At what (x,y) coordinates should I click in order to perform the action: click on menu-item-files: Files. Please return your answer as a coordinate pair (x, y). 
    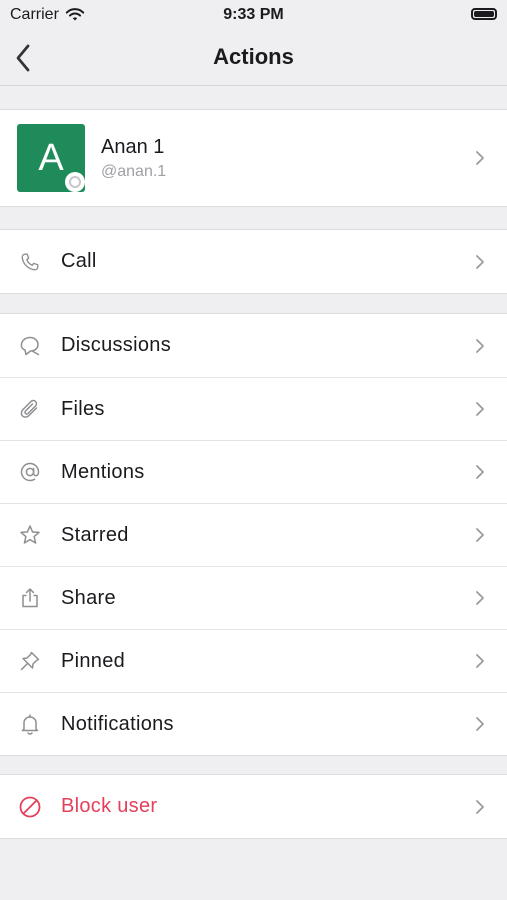
    Looking at the image, I should click on (253, 408).